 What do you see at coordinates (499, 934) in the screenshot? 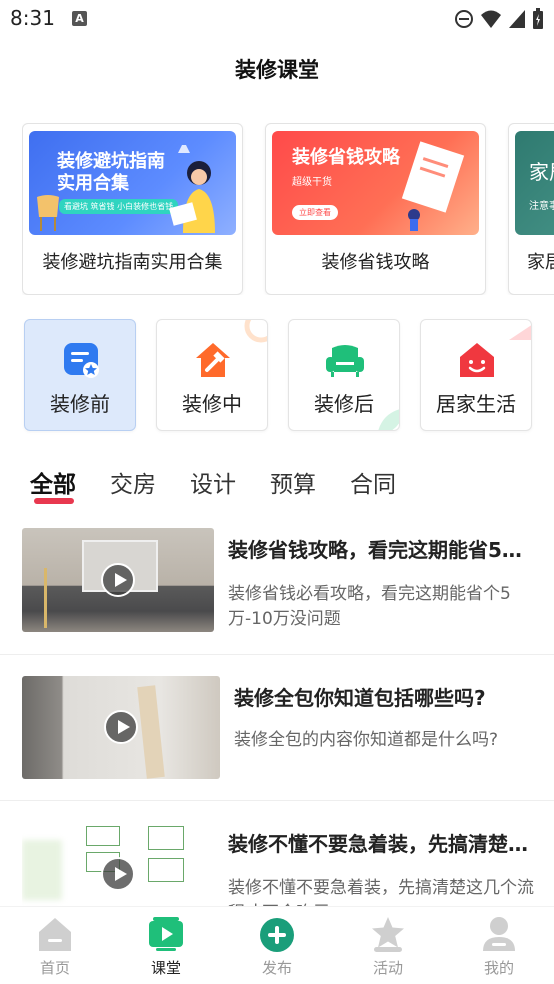
I see `person-icon` at bounding box center [499, 934].